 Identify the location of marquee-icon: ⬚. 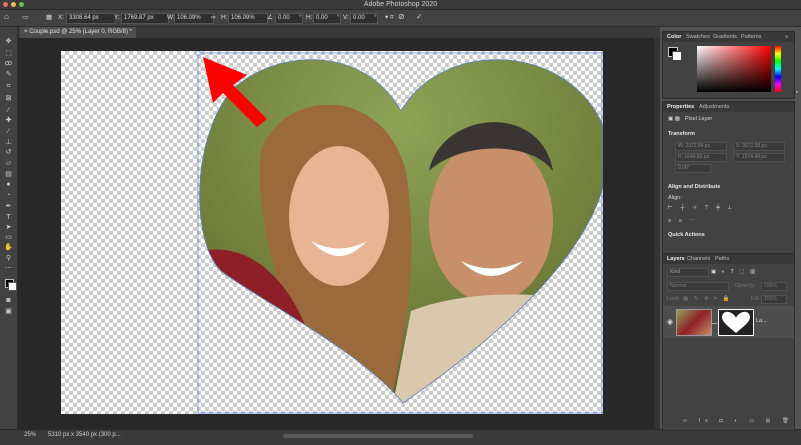
(8, 53).